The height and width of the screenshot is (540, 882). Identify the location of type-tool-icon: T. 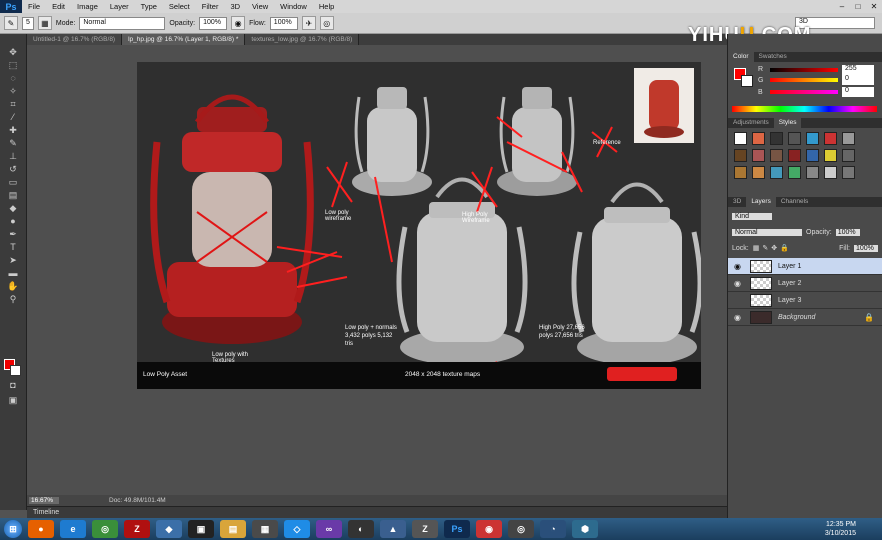
(13, 247).